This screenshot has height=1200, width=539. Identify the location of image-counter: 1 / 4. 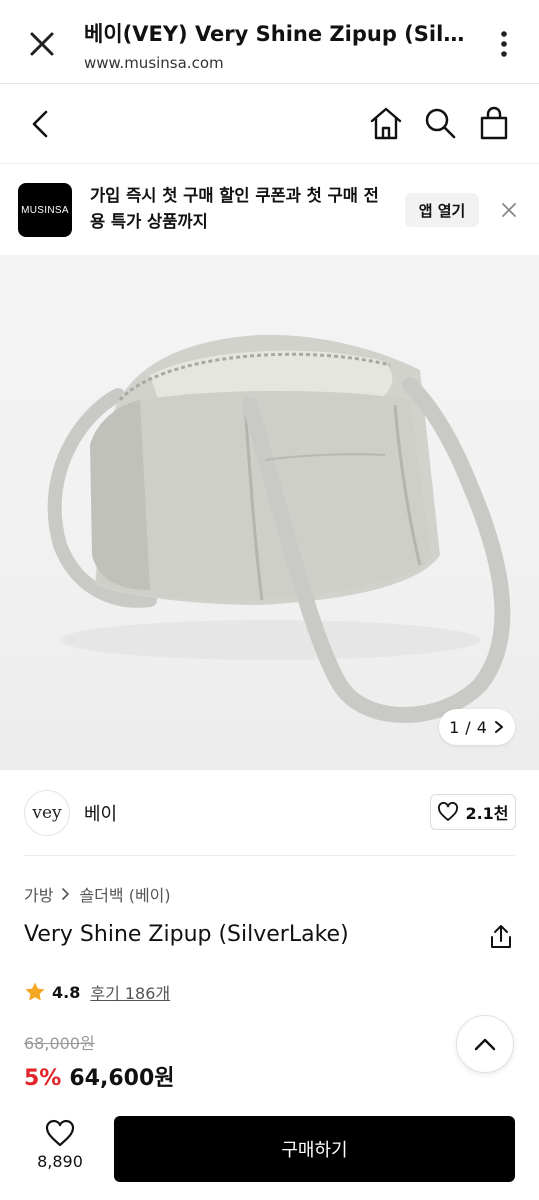
(477, 727).